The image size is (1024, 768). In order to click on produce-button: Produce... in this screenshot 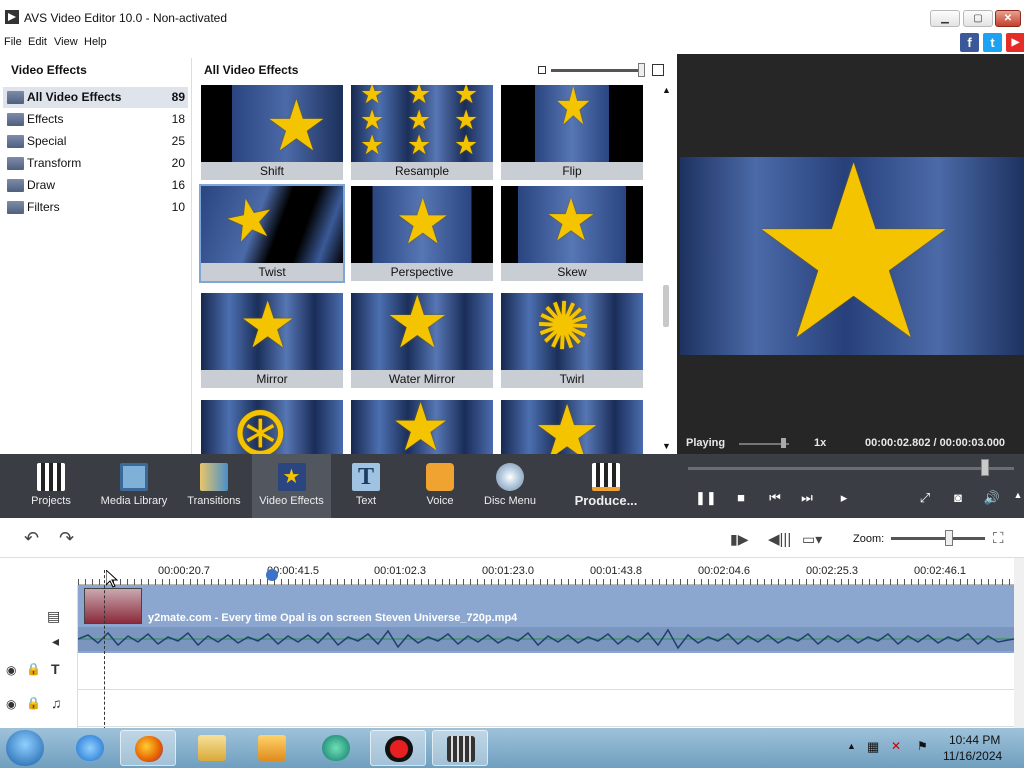, I will do `click(606, 486)`.